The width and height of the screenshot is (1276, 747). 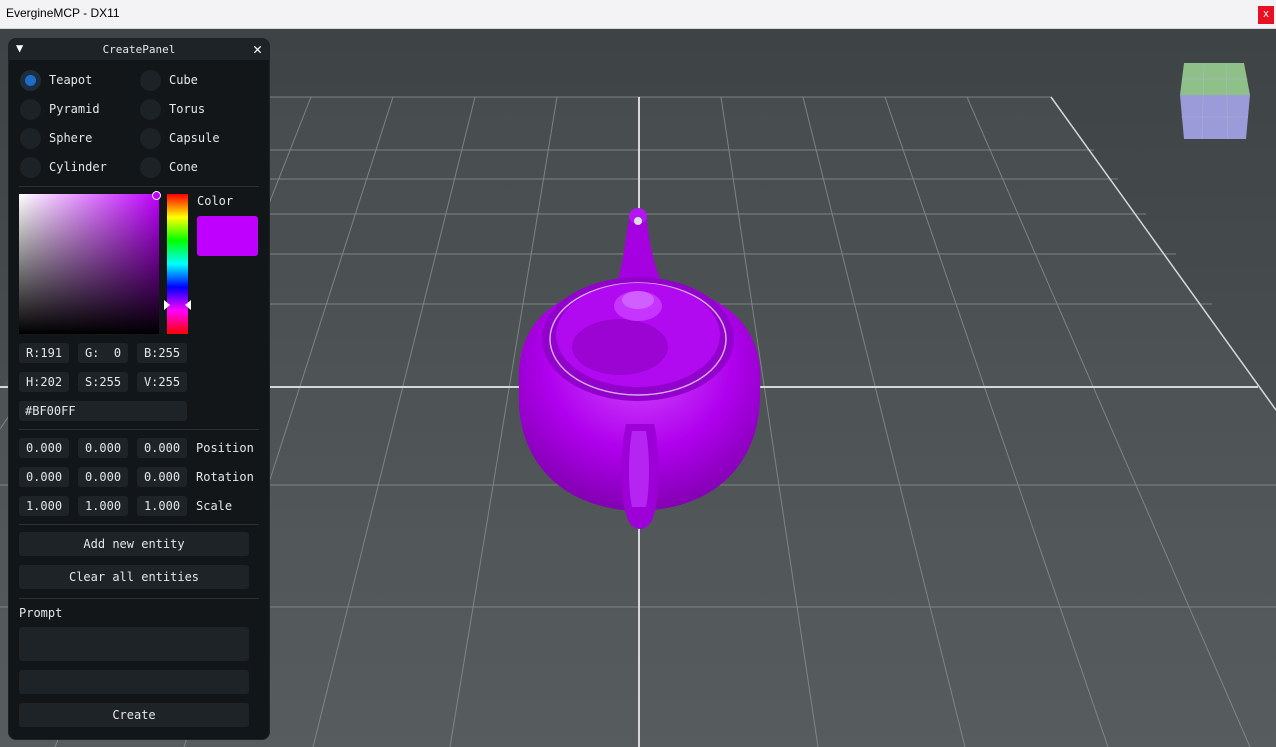 What do you see at coordinates (134, 544) in the screenshot?
I see `add-entity-button: Add new entity` at bounding box center [134, 544].